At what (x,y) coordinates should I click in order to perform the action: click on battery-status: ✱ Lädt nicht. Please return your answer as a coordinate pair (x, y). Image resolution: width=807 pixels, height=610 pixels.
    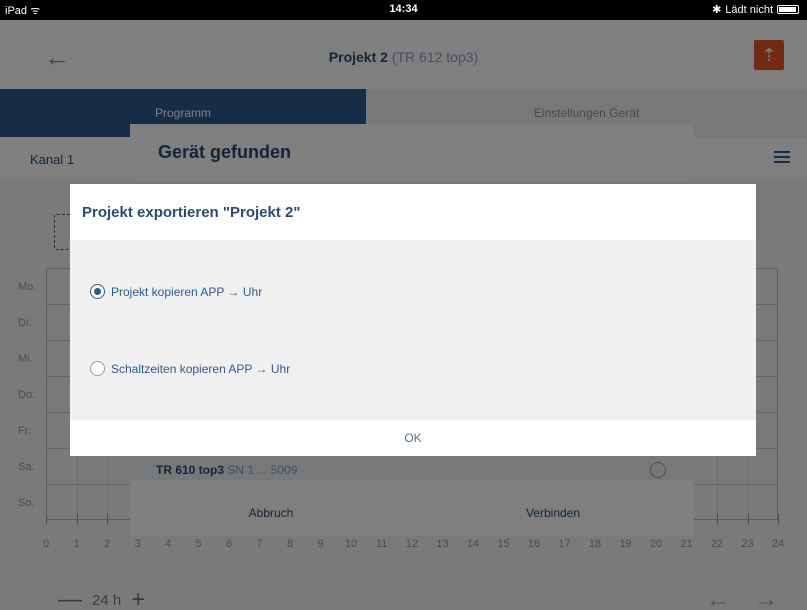
    Looking at the image, I should click on (755, 9).